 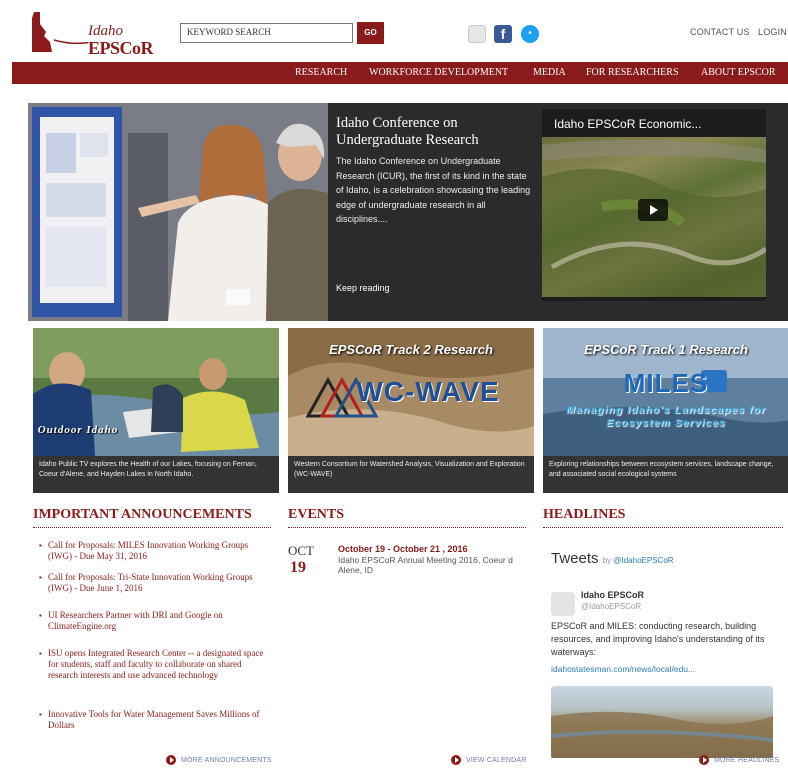 I want to click on more-headlines-link: MORE HEADLINES, so click(x=746, y=760).